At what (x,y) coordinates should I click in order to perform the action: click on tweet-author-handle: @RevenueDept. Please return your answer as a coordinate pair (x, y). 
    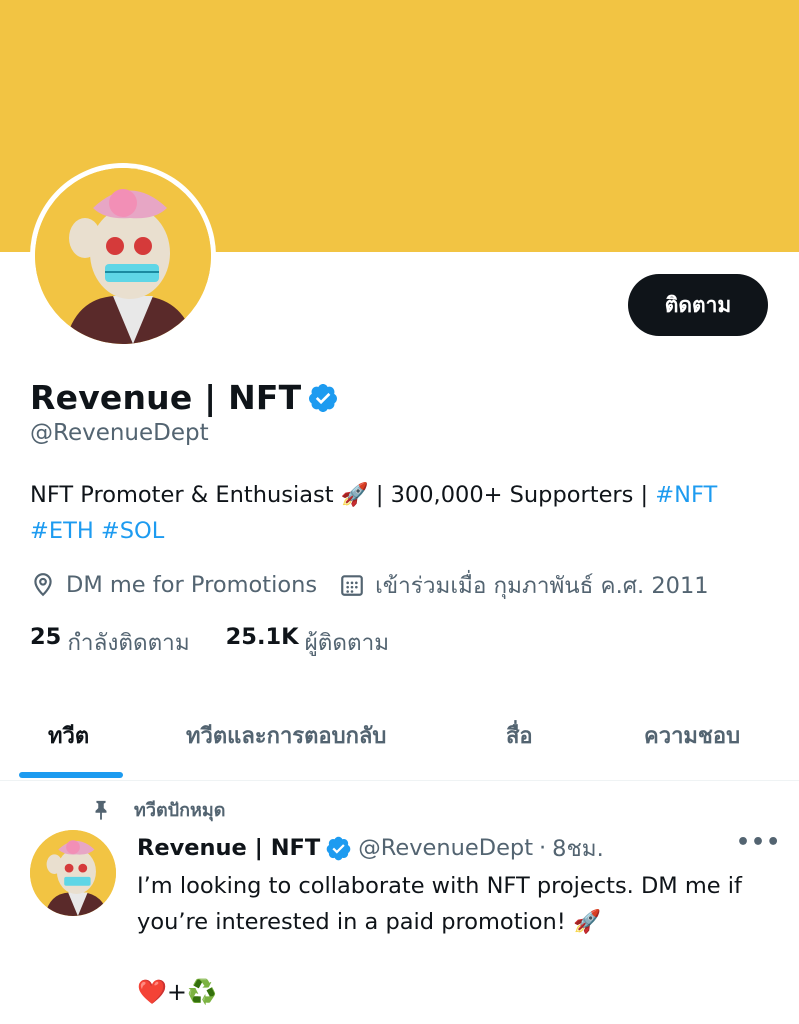
    Looking at the image, I should click on (445, 848).